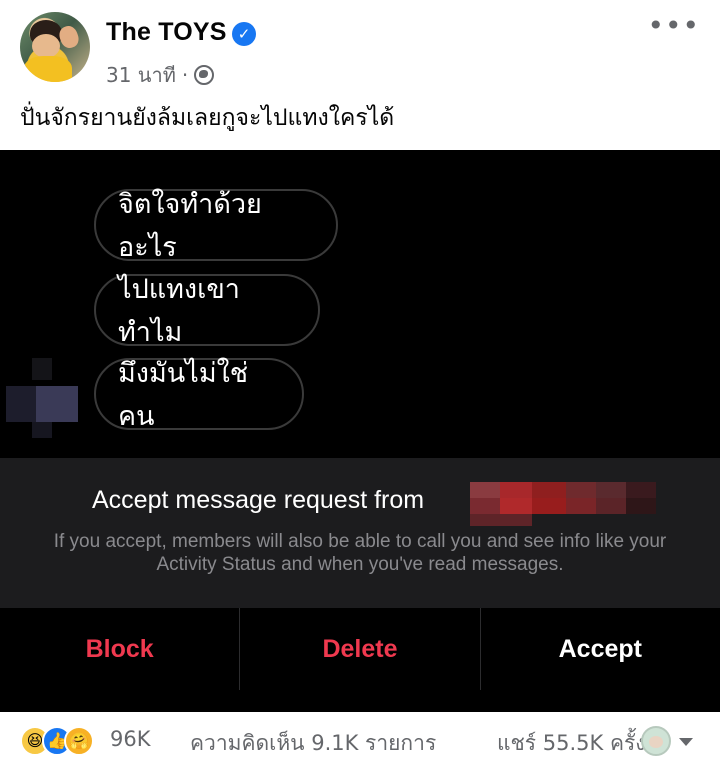 This screenshot has height=763, width=720. What do you see at coordinates (565, 504) in the screenshot?
I see `pixelated-name` at bounding box center [565, 504].